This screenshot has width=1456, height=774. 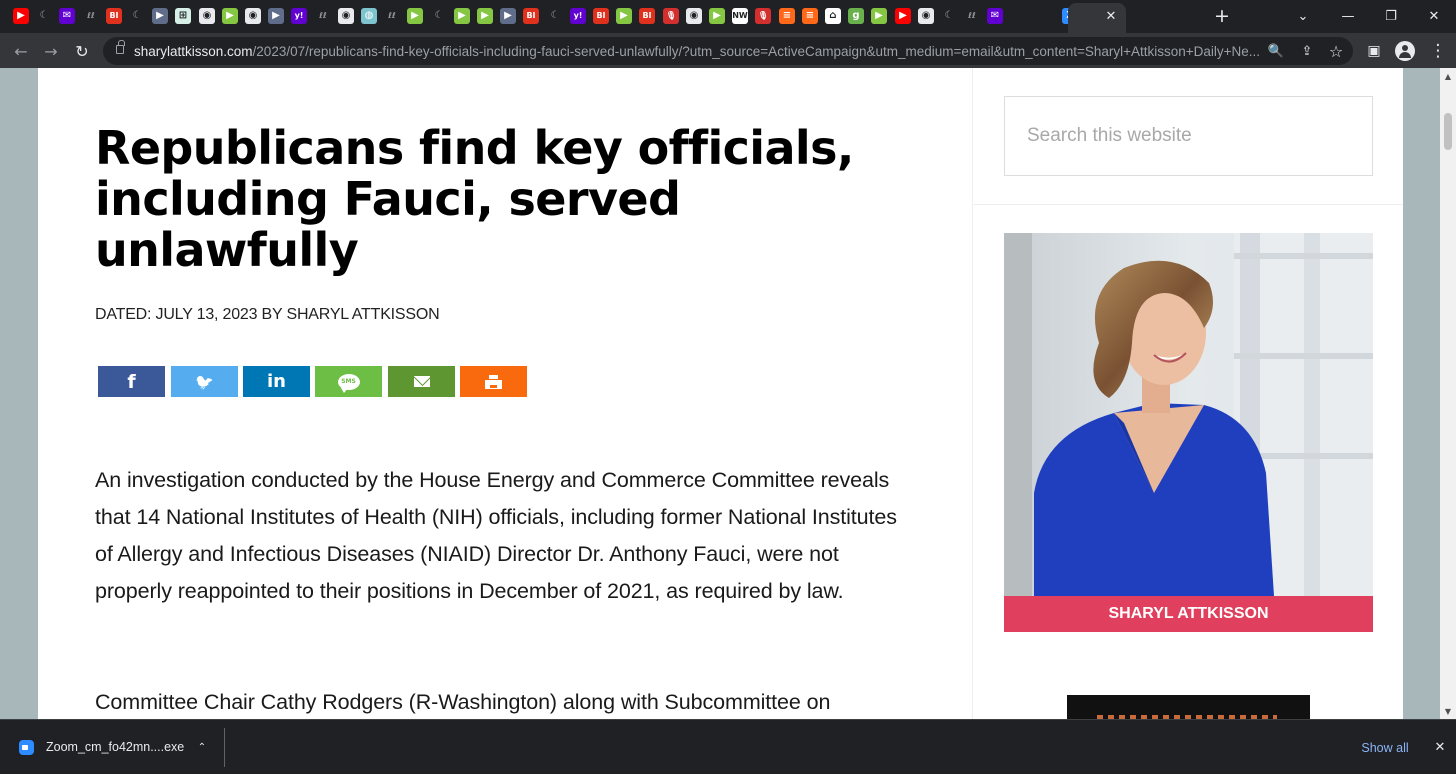 I want to click on url-host: sharylattkisson.com, so click(x=193, y=51).